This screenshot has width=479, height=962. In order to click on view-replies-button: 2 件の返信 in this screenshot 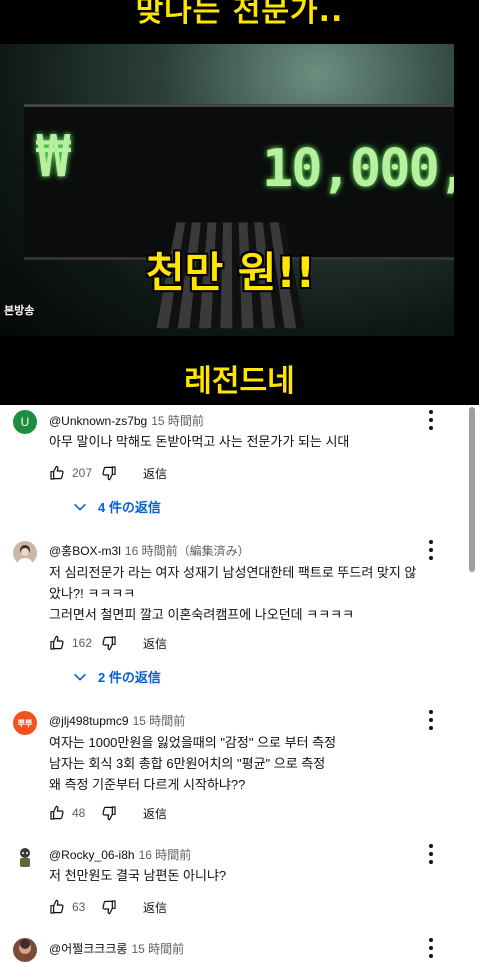, I will do `click(116, 676)`.